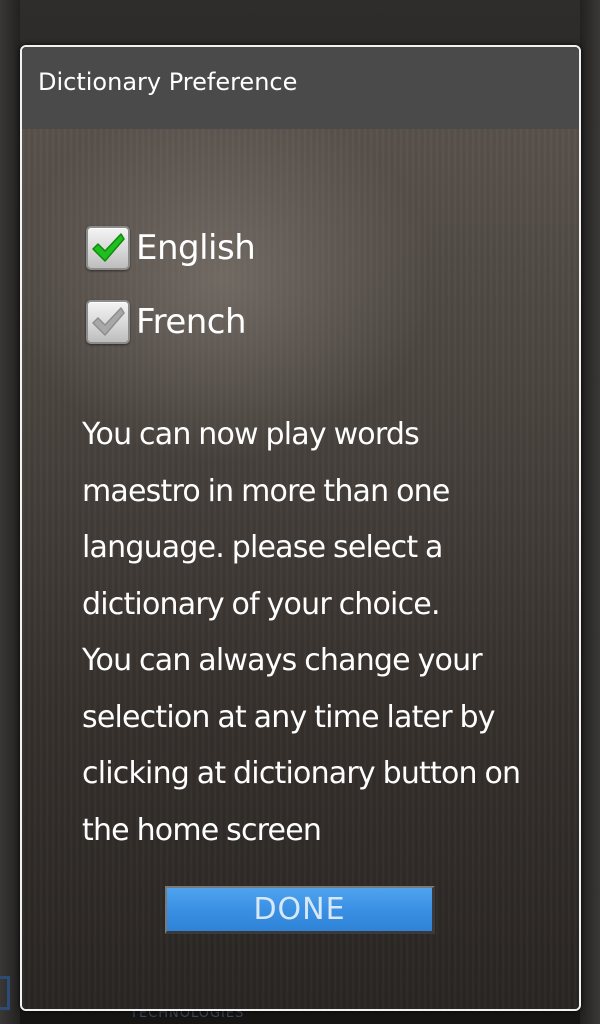 This screenshot has width=600, height=1024. I want to click on english-checkbox, so click(108, 248).